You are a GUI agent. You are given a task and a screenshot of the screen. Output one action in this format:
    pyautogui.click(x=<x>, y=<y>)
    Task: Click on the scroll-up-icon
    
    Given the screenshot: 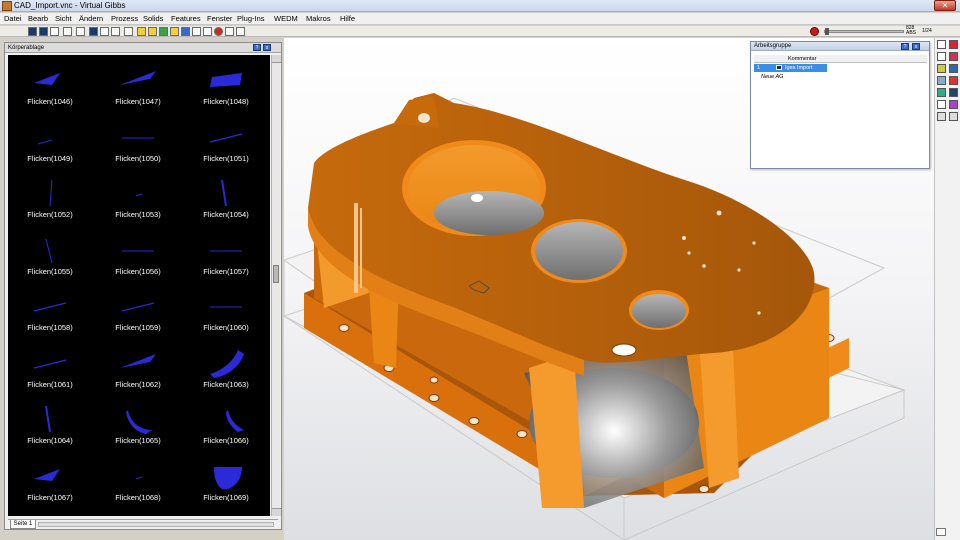 What is the action you would take?
    pyautogui.click(x=276, y=59)
    